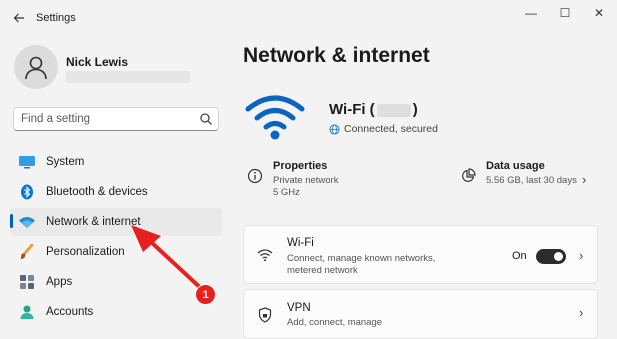 The image size is (617, 339). I want to click on vpn-card-title: VPN, so click(299, 308).